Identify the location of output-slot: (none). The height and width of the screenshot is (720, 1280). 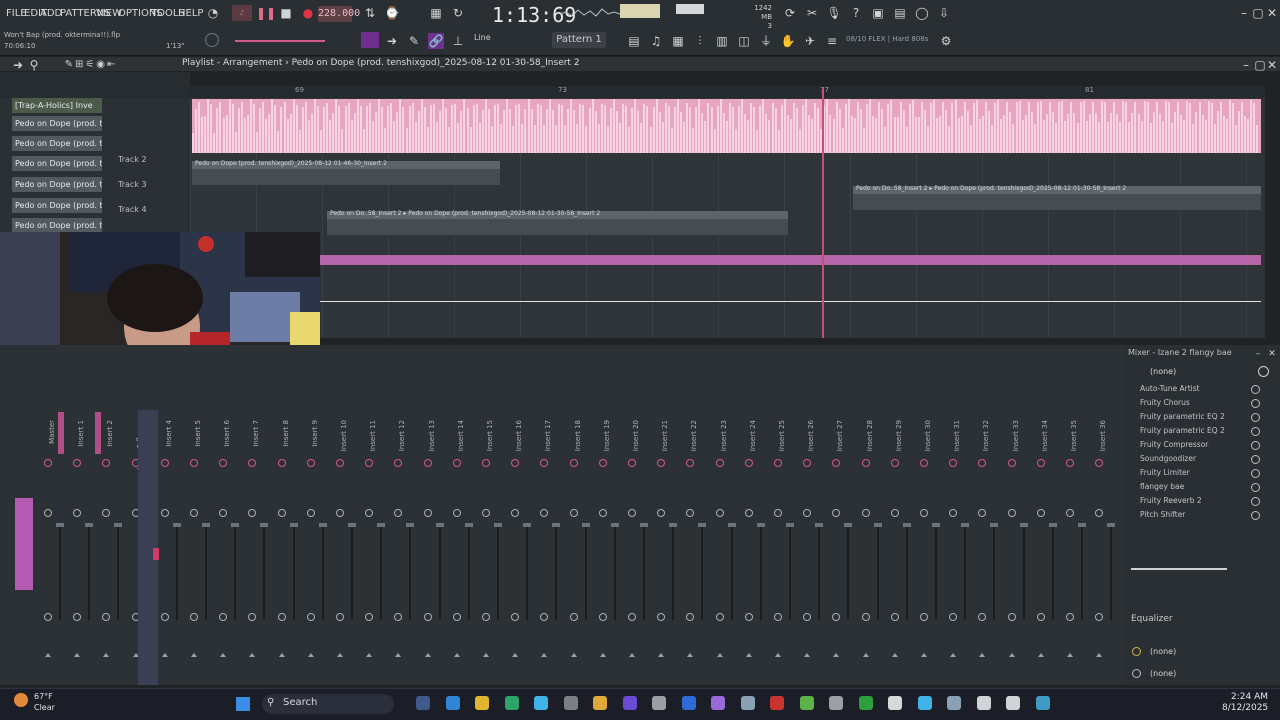
(1163, 651).